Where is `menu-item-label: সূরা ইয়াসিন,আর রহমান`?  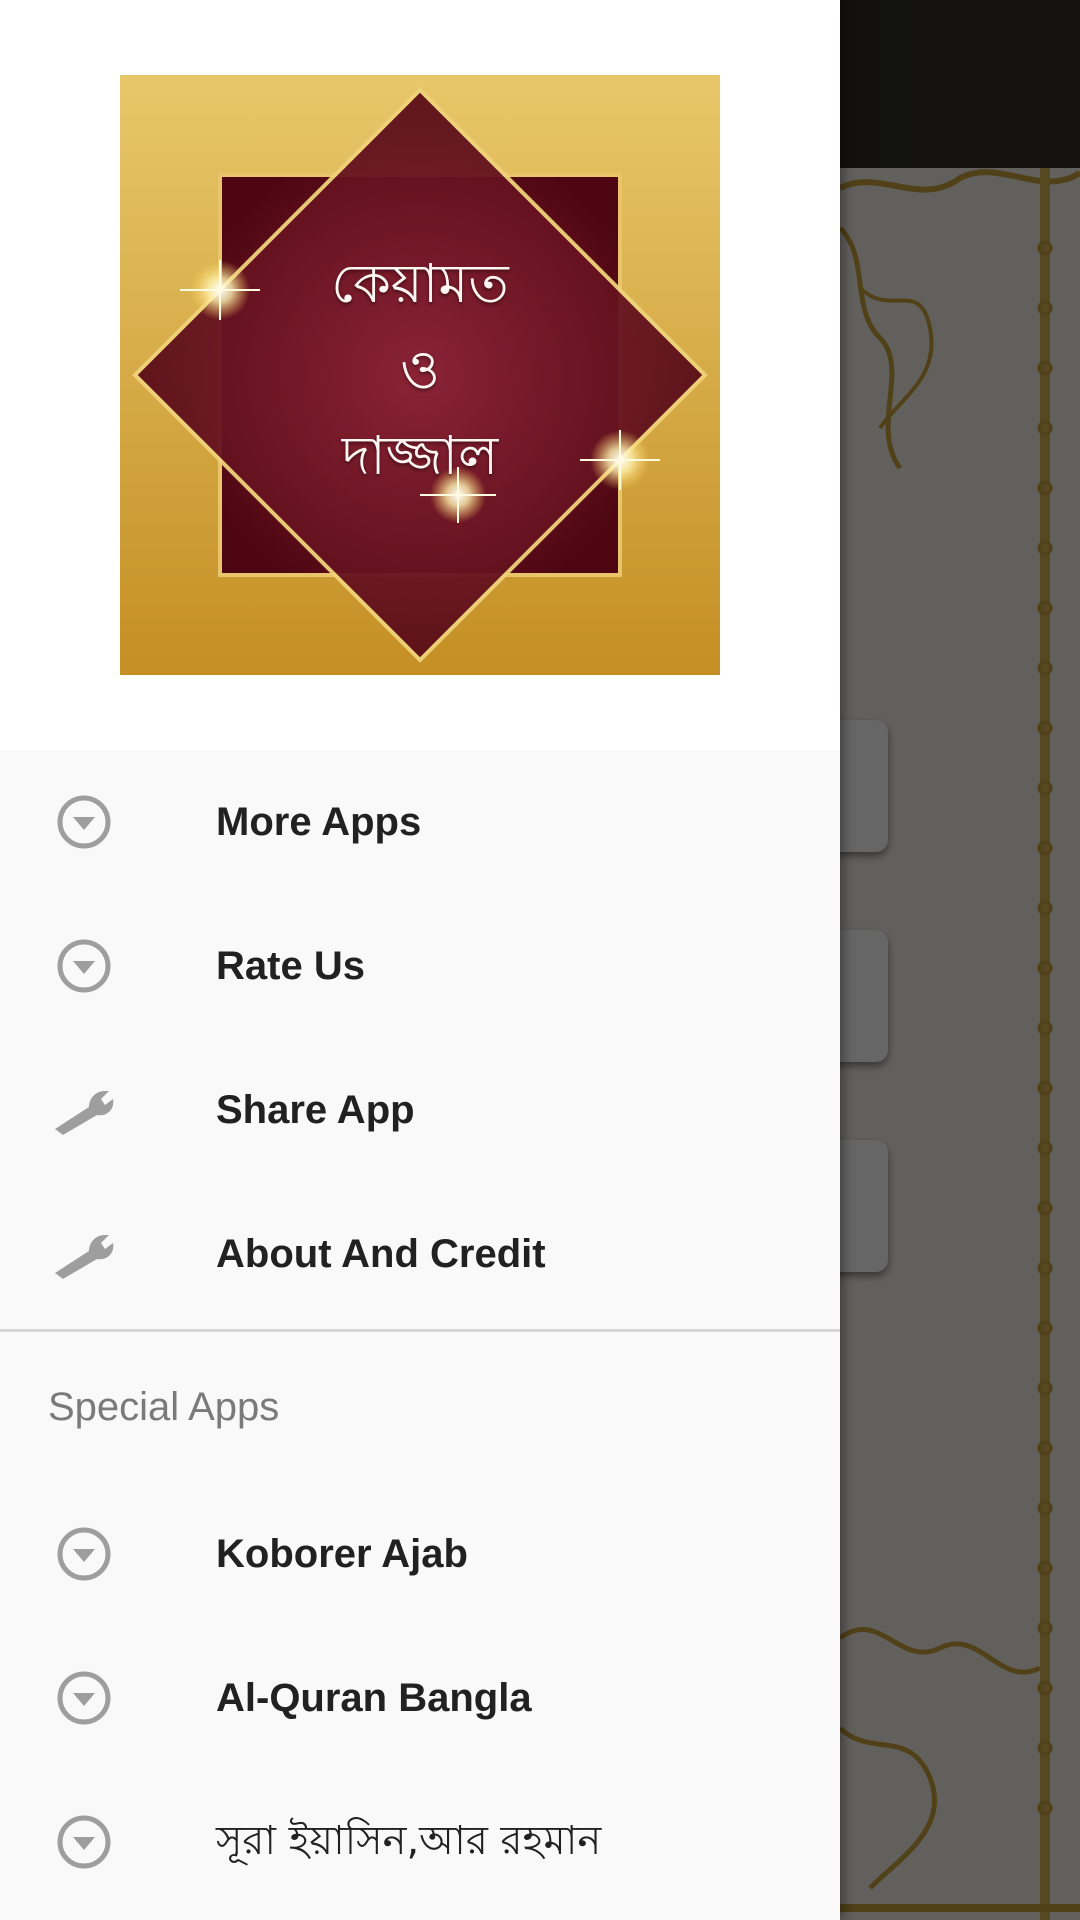 menu-item-label: সূরা ইয়াসিন,আর রহমান is located at coordinates (409, 1840).